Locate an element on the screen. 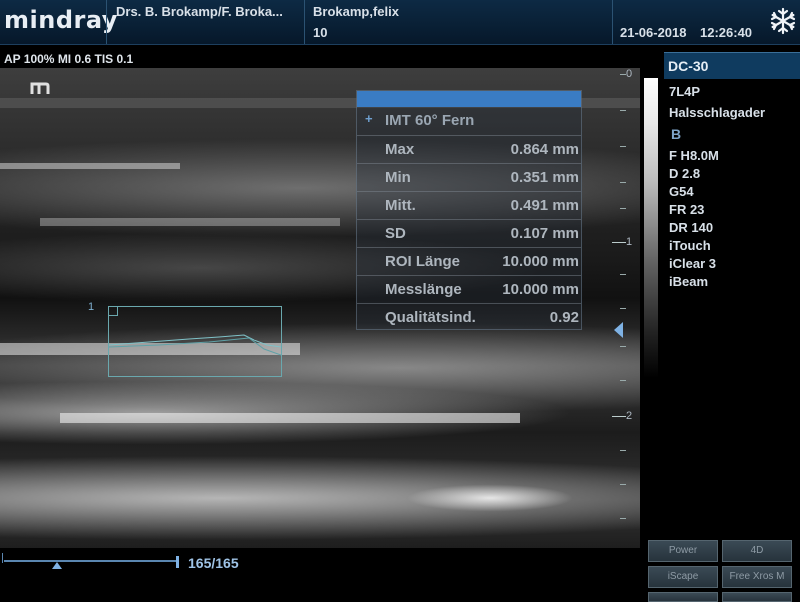  vessel-wall is located at coordinates (290, 418).